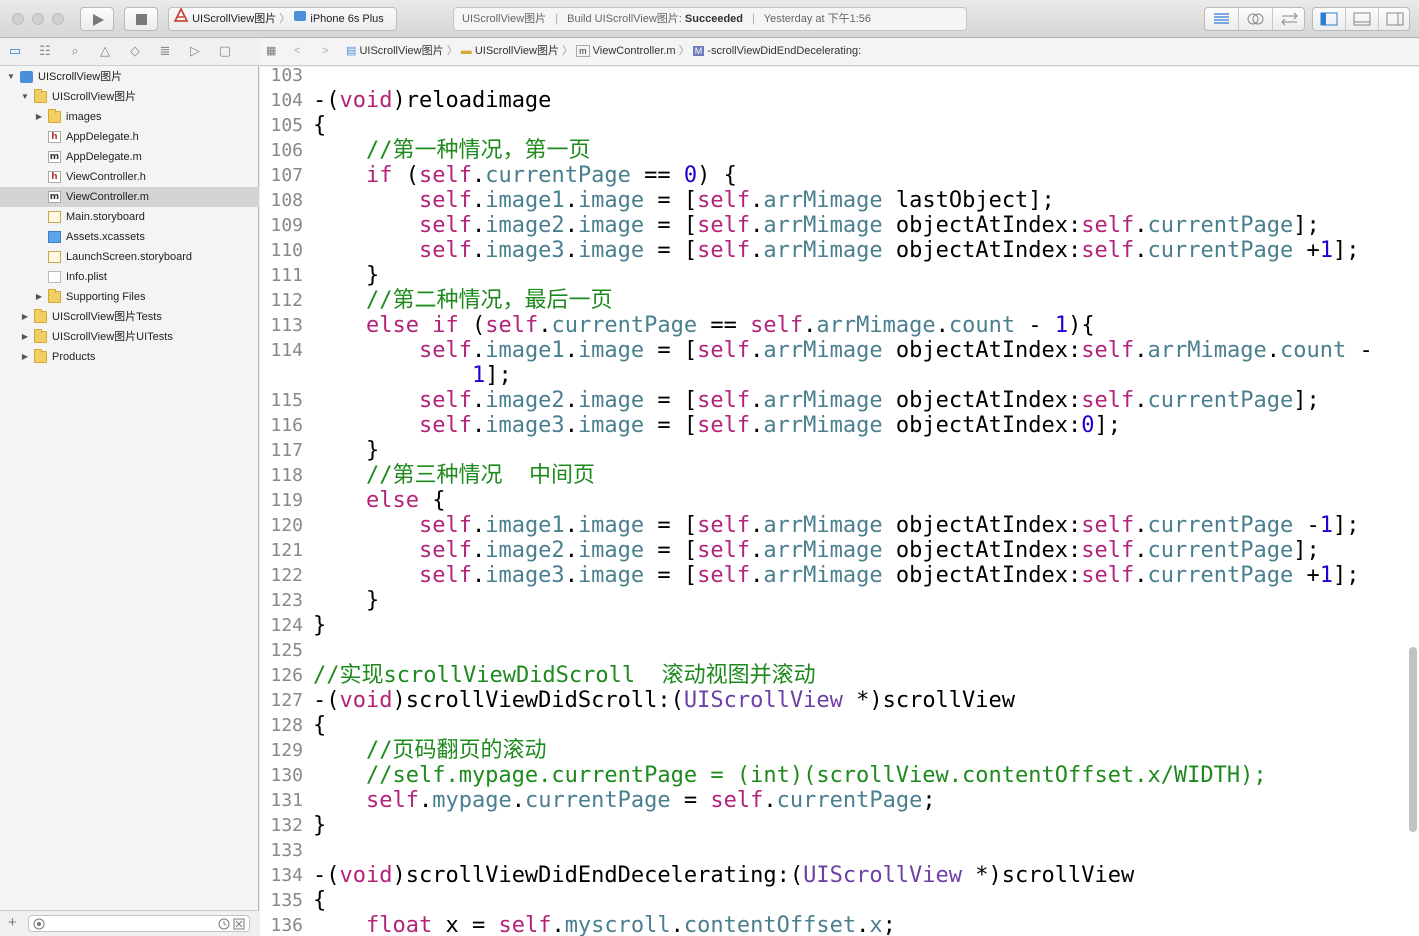  Describe the element at coordinates (698, 51) in the screenshot. I see `method-icon: M` at that location.